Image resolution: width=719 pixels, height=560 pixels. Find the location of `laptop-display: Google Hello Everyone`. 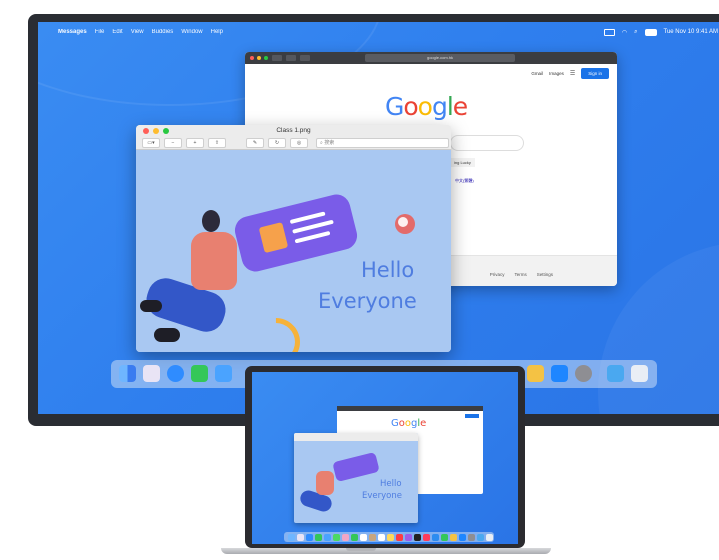

laptop-display: Google Hello Everyone is located at coordinates (385, 458).